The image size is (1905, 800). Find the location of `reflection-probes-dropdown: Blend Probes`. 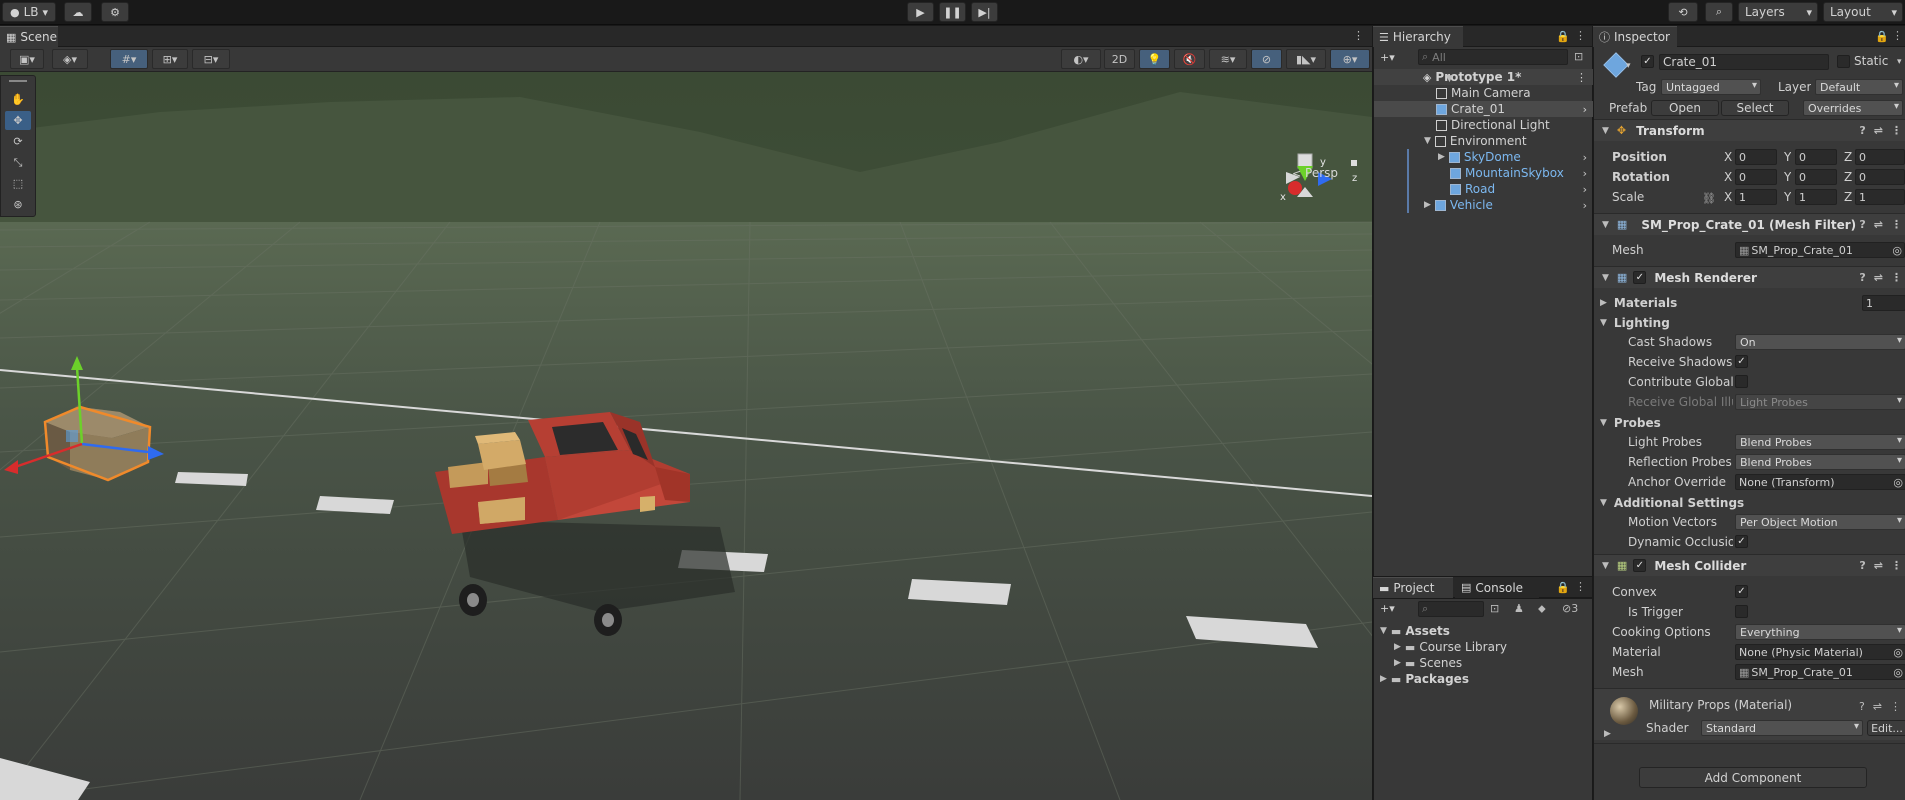

reflection-probes-dropdown: Blend Probes is located at coordinates (1820, 462).